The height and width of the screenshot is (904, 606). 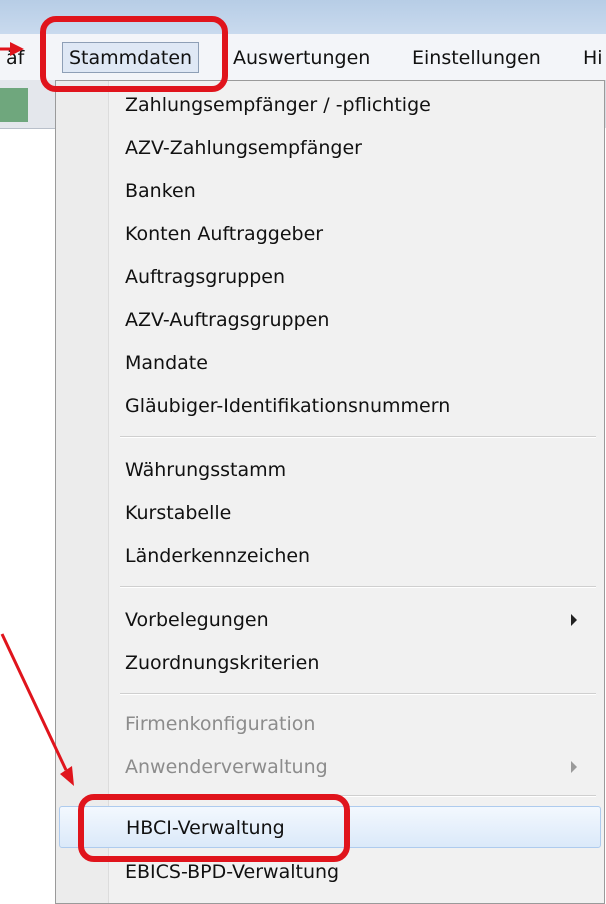 I want to click on menu-item-label: AZV-Auftragsgruppen, so click(x=227, y=320).